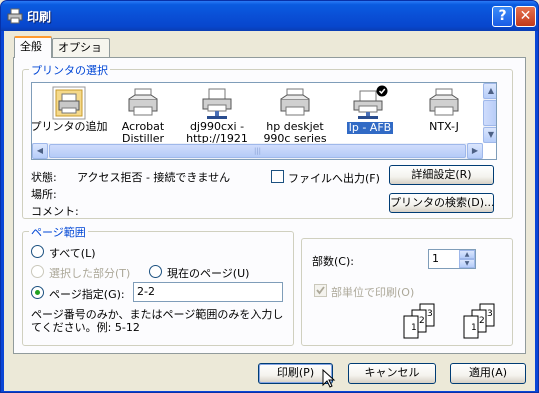  Describe the element at coordinates (208, 273) in the screenshot. I see `current-page-label: 現在のページ(U)` at that location.